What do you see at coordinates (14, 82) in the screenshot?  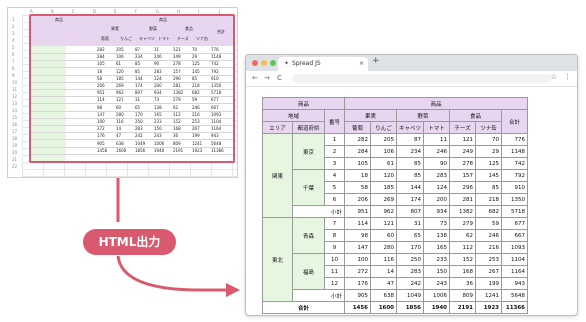 I see `sheet-row-label: 10` at bounding box center [14, 82].